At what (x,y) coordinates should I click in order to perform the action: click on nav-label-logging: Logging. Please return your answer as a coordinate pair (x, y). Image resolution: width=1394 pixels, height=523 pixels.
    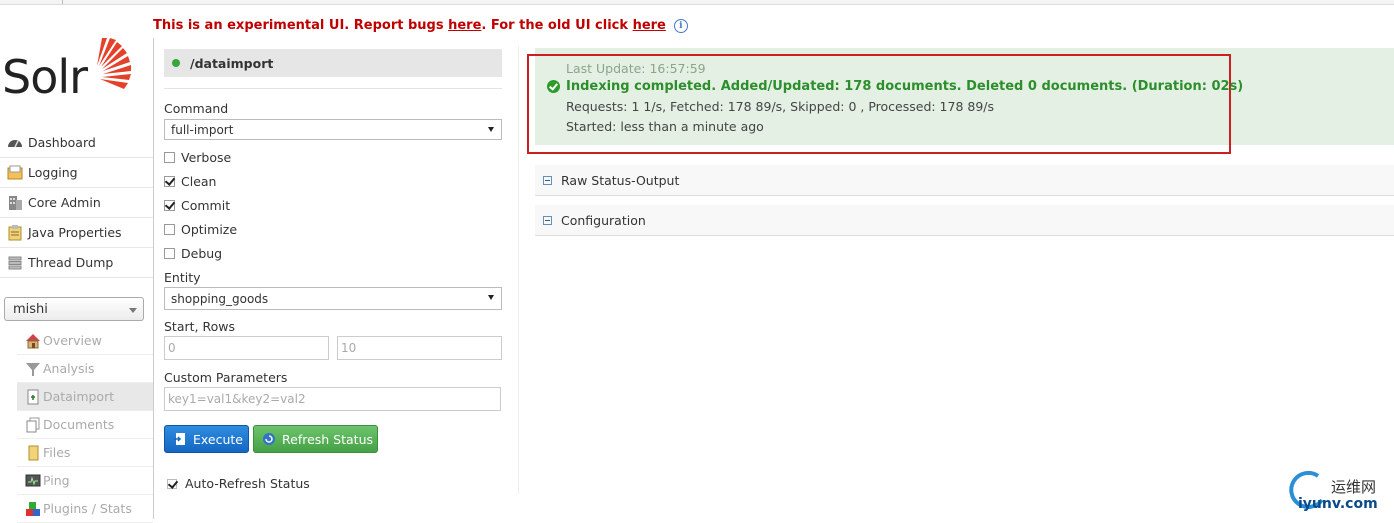
    Looking at the image, I should click on (53, 172).